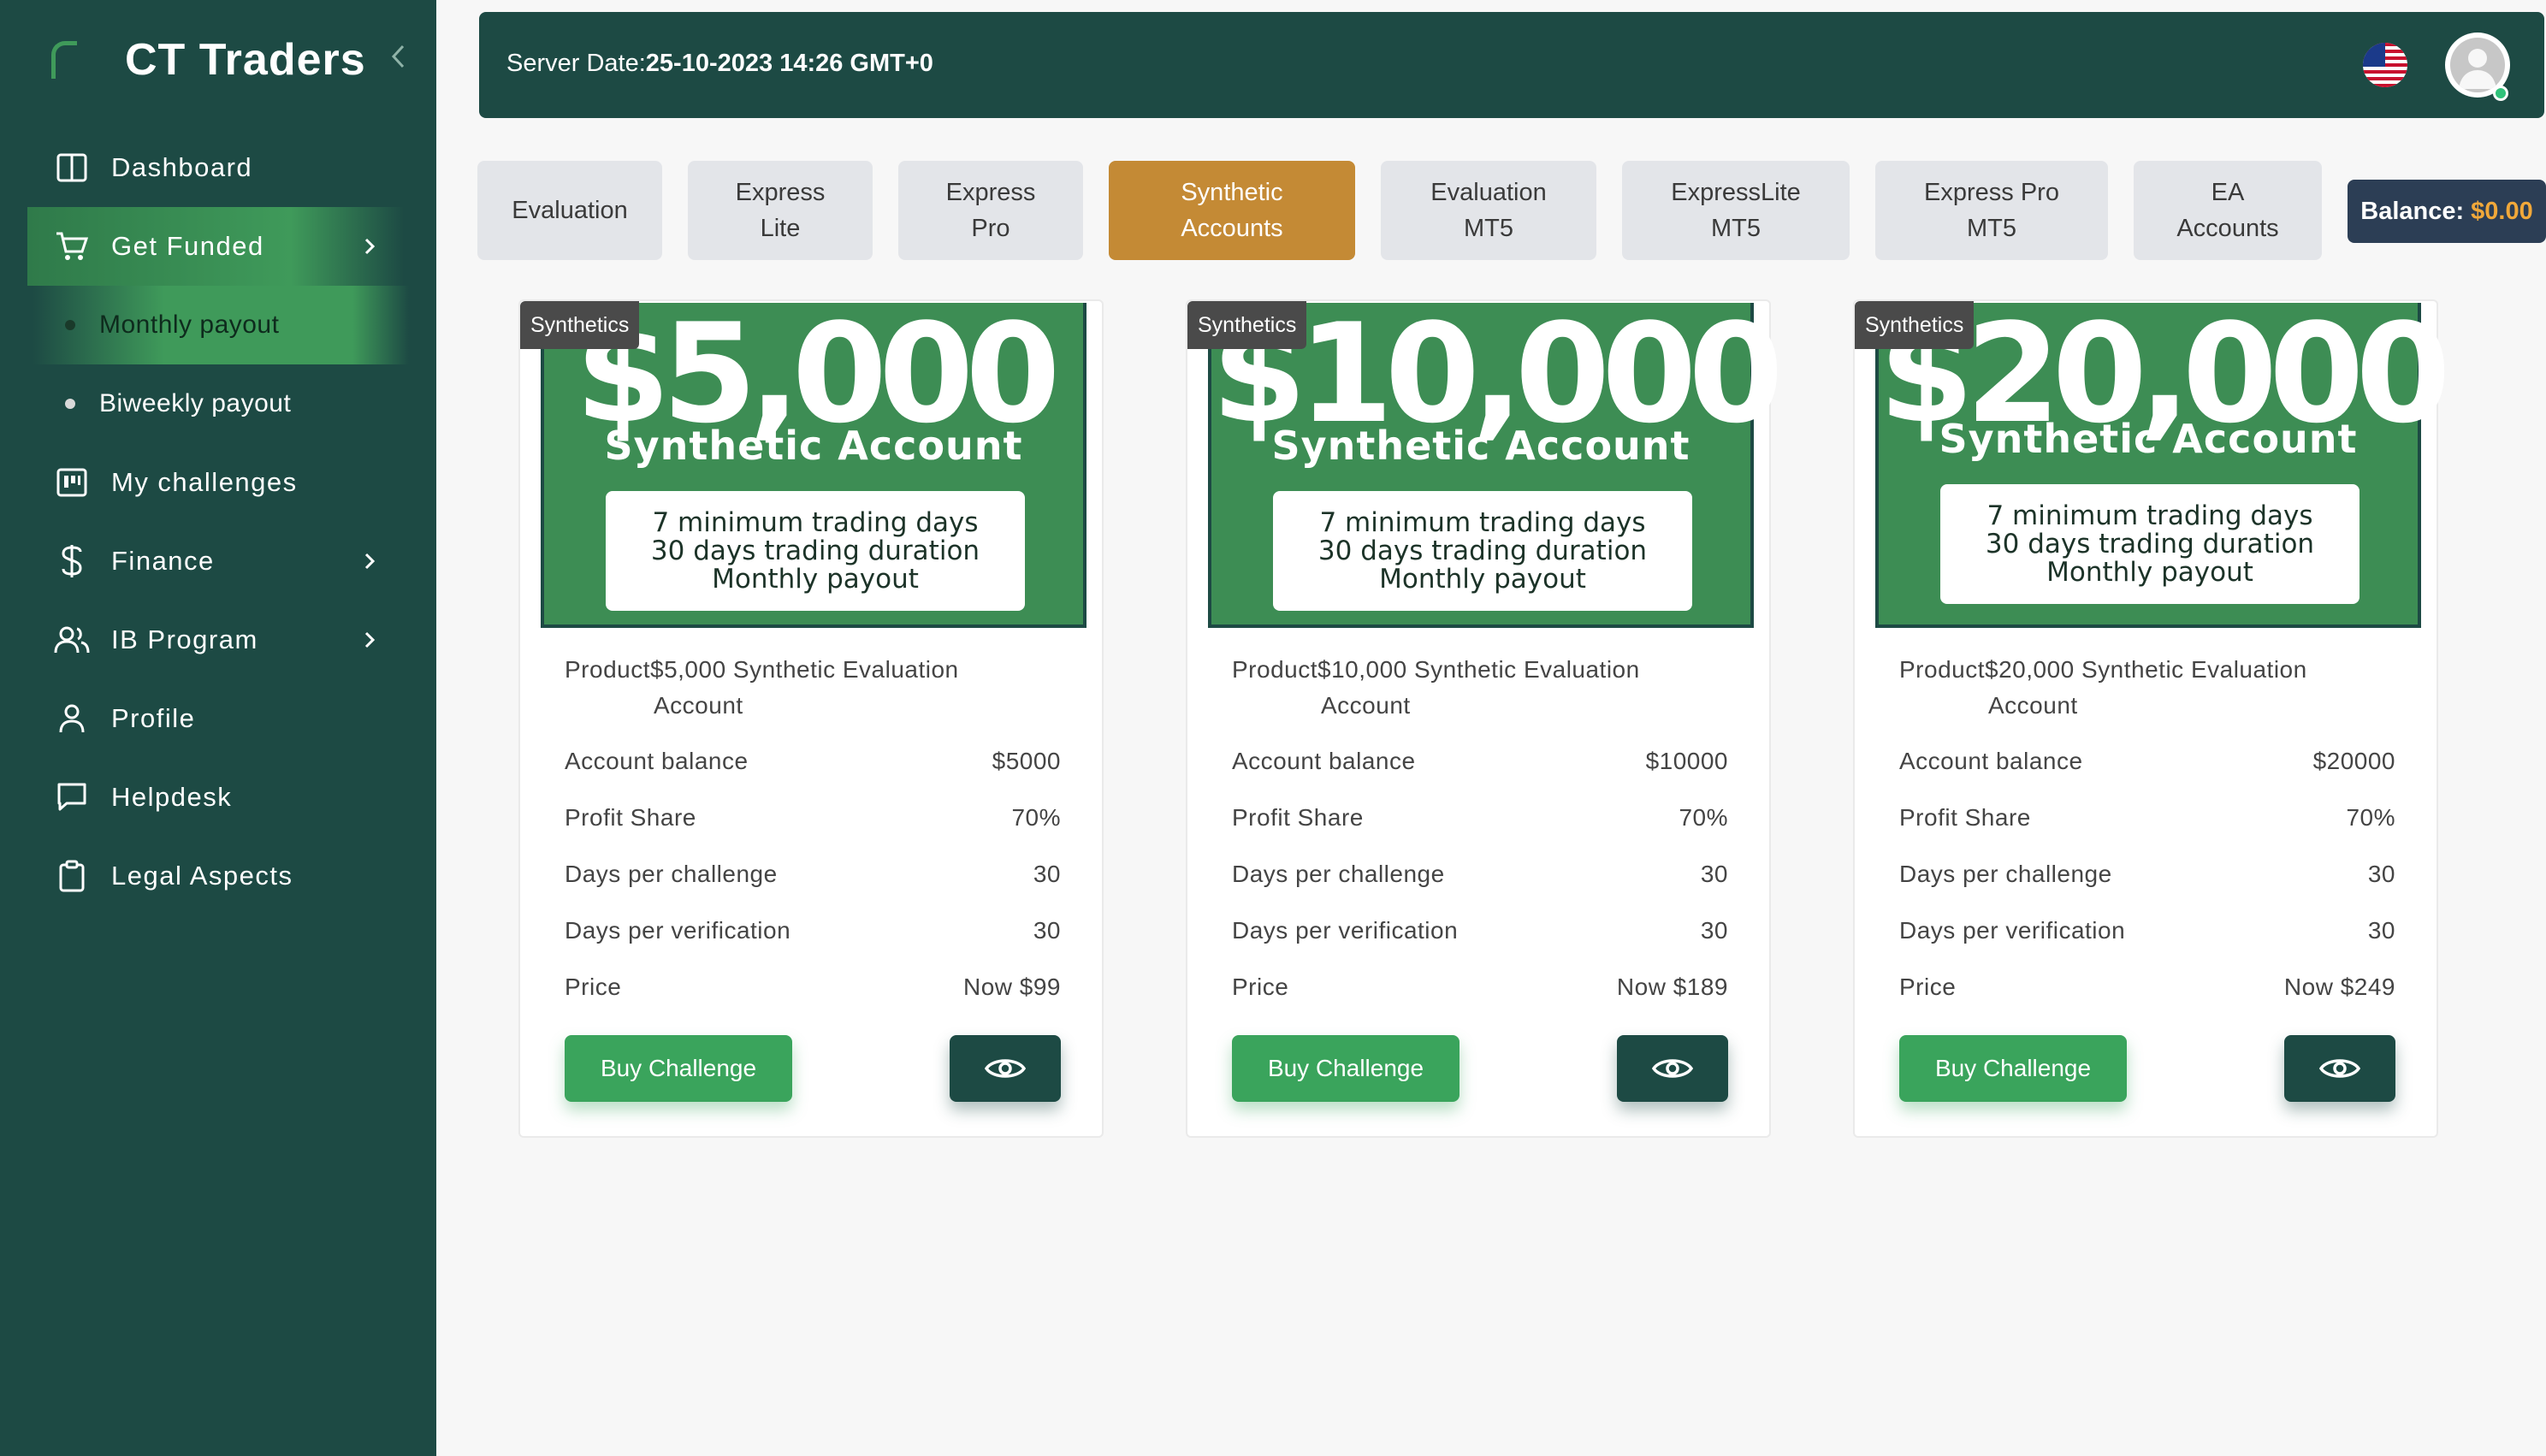  I want to click on detail-row-price: Price Now $99, so click(813, 991).